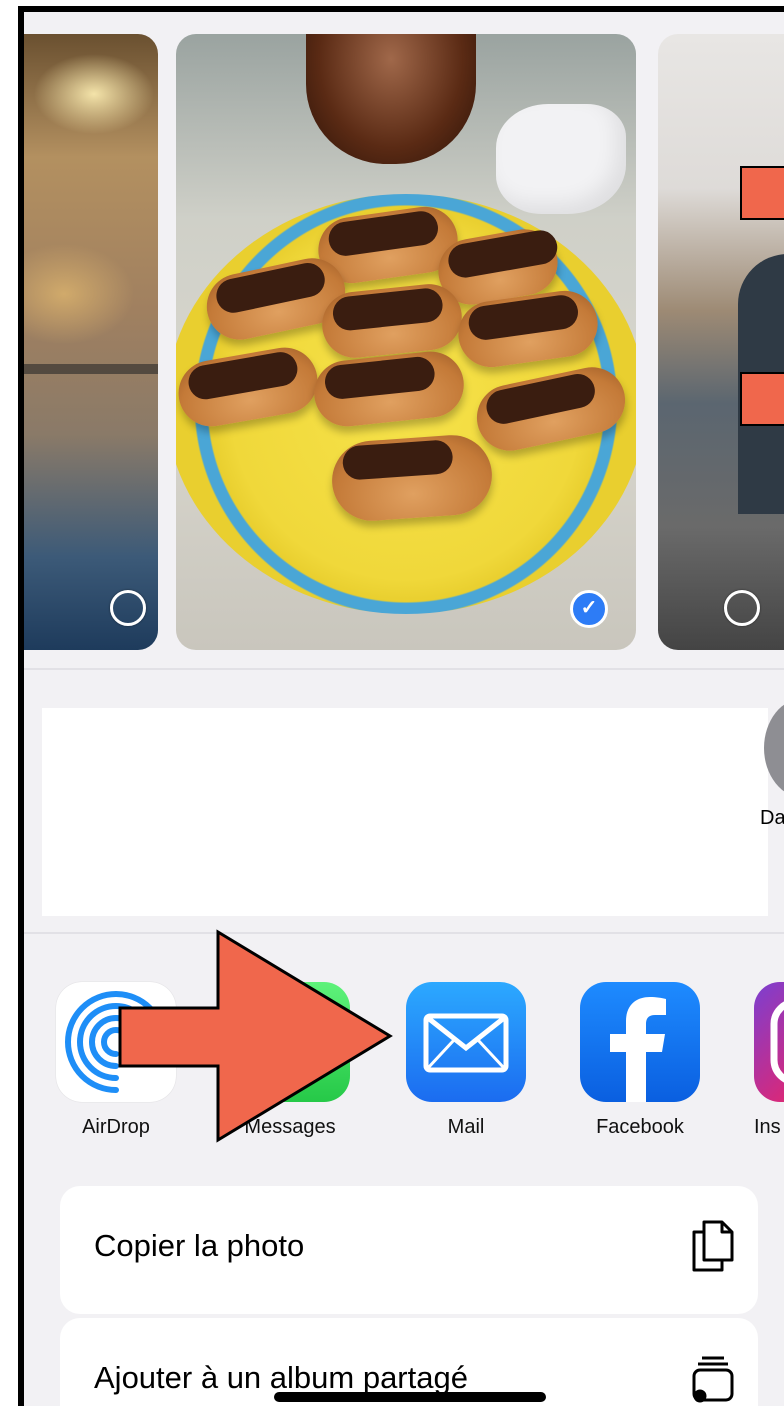  What do you see at coordinates (405, 812) in the screenshot?
I see `contacts-redacted-area` at bounding box center [405, 812].